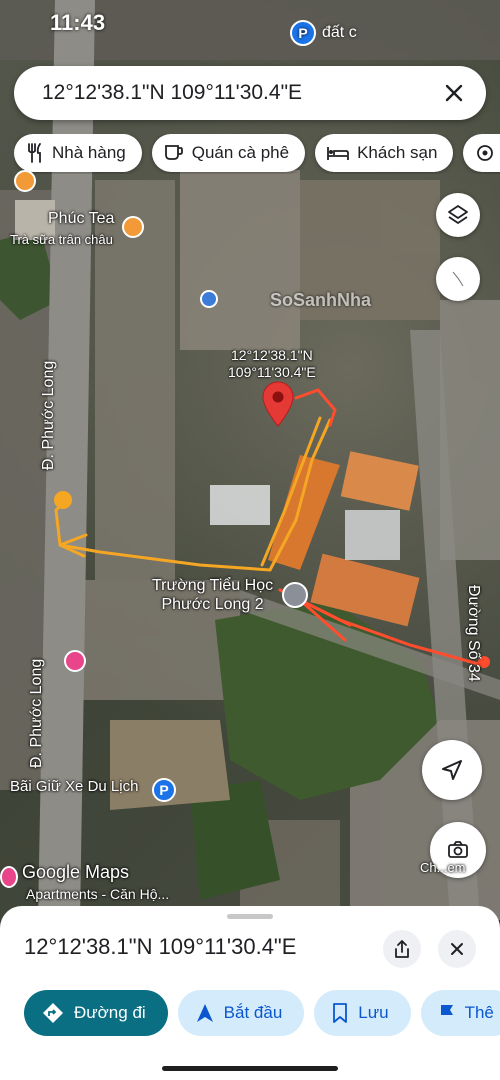 This screenshot has width=500, height=1080. I want to click on poi-label: đất c, so click(339, 32).